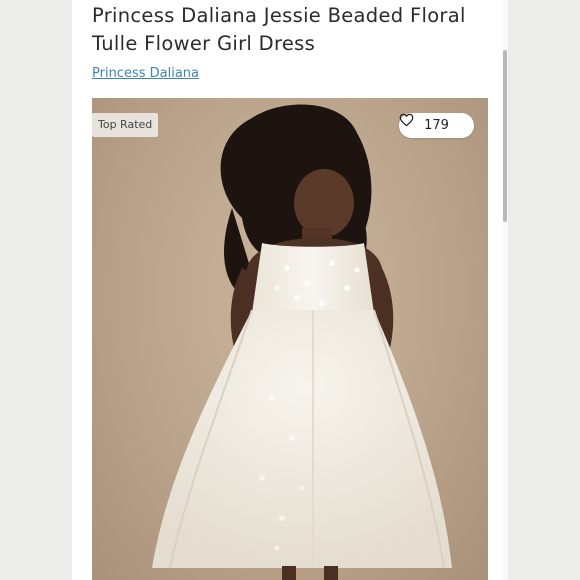 This screenshot has height=580, width=580. I want to click on scrollbar-thumb, so click(505, 136).